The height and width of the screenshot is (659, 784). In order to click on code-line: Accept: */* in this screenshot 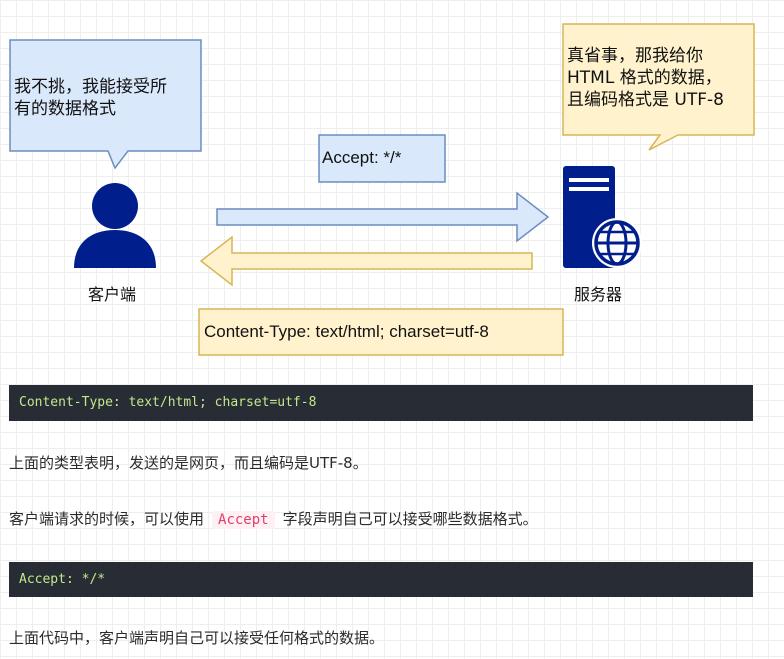, I will do `click(62, 579)`.